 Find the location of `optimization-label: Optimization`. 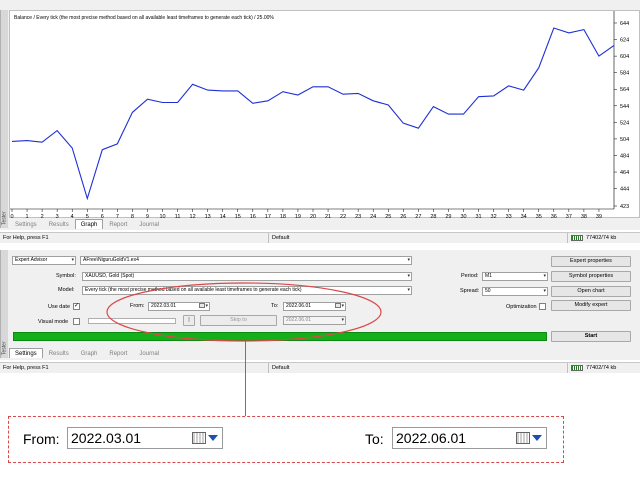

optimization-label: Optimization is located at coordinates (521, 307).